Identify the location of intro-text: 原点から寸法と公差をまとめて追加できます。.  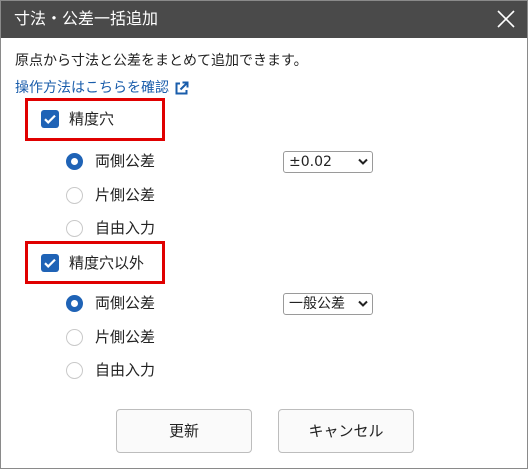
(161, 61).